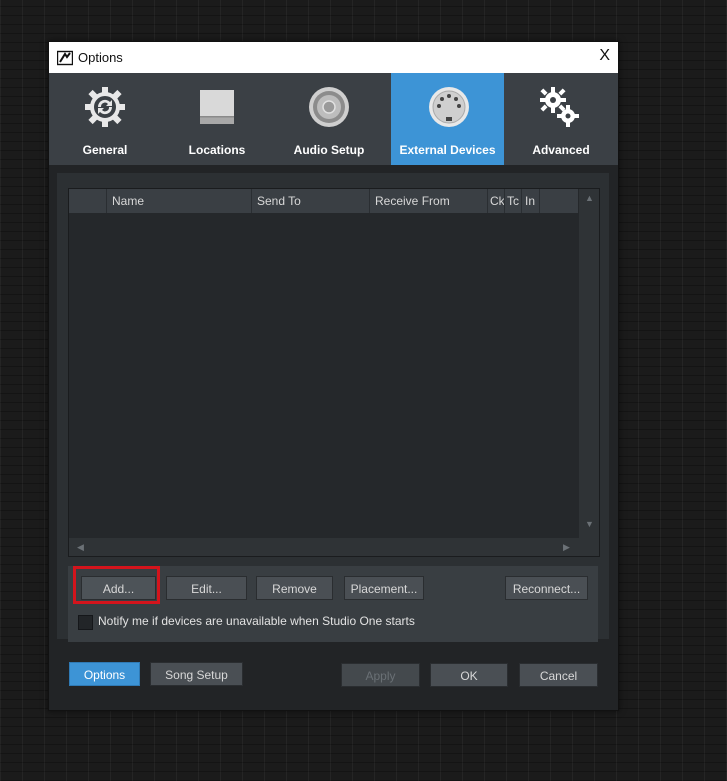 Image resolution: width=727 pixels, height=781 pixels. What do you see at coordinates (65, 58) in the screenshot?
I see `studio-one-app-icon` at bounding box center [65, 58].